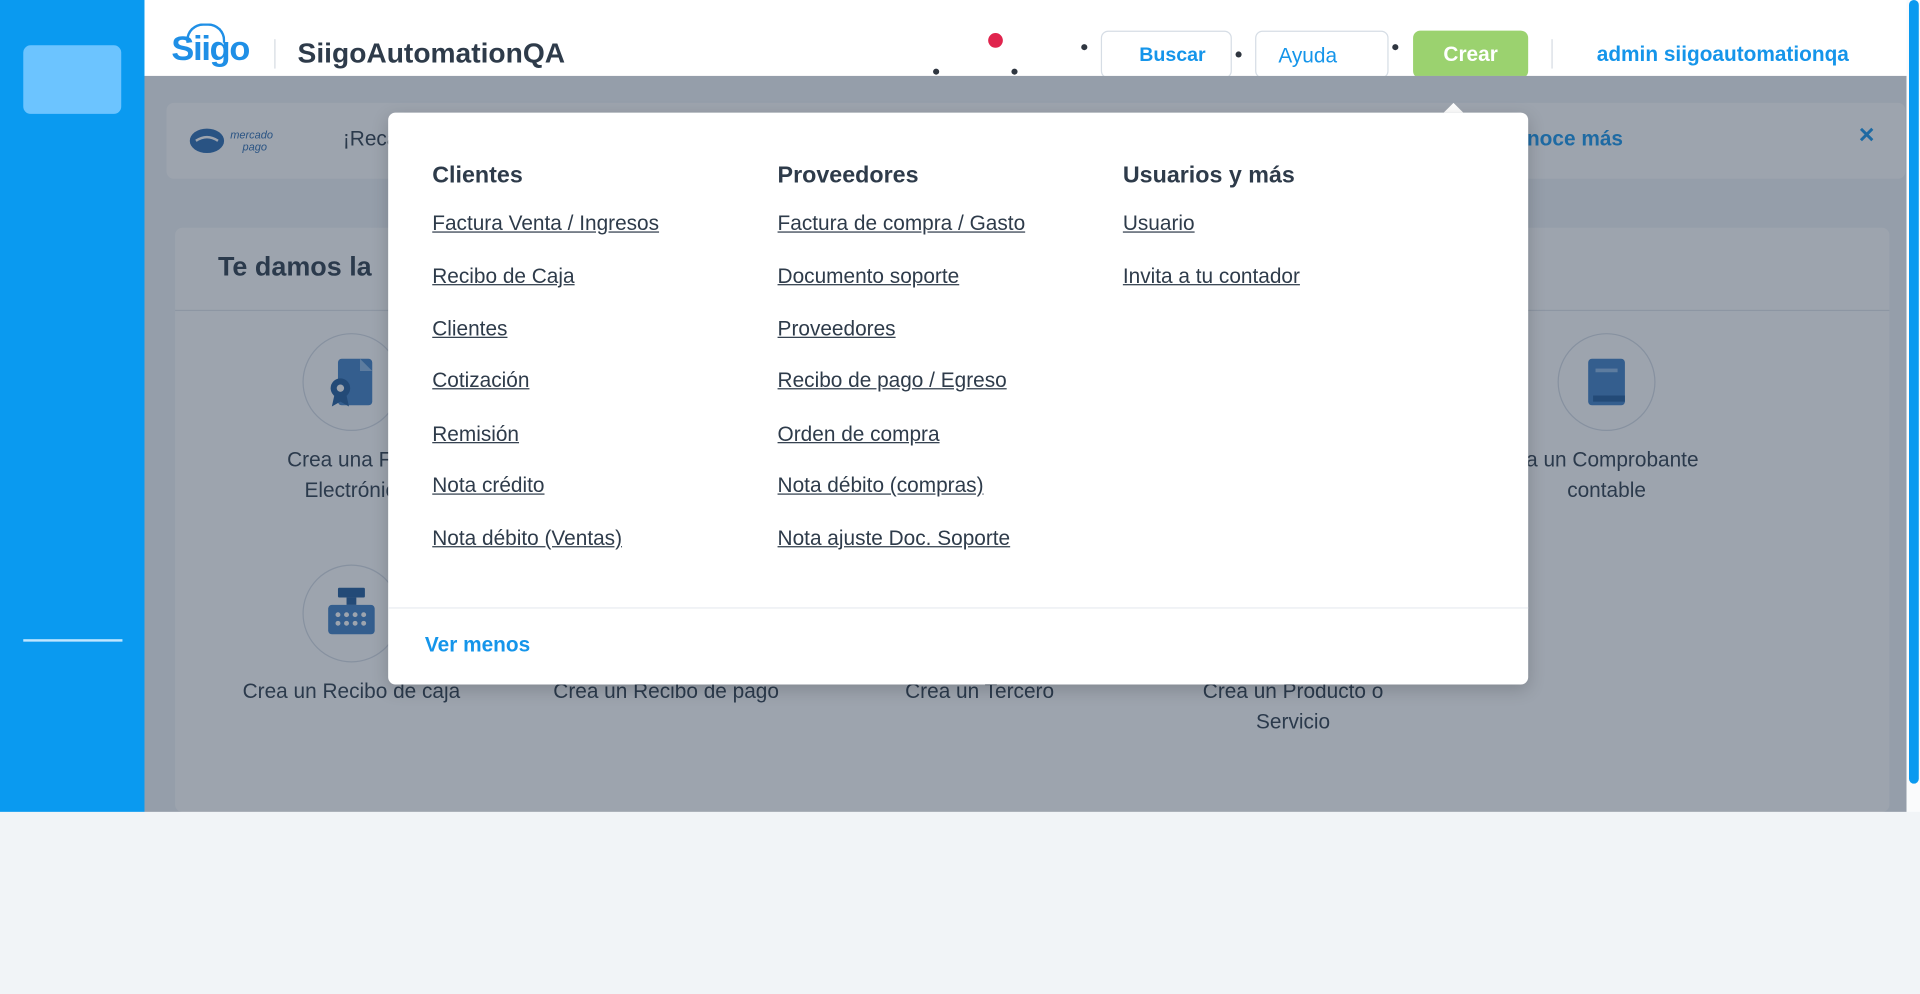  Describe the element at coordinates (1166, 54) in the screenshot. I see `search-button: Buscar` at that location.